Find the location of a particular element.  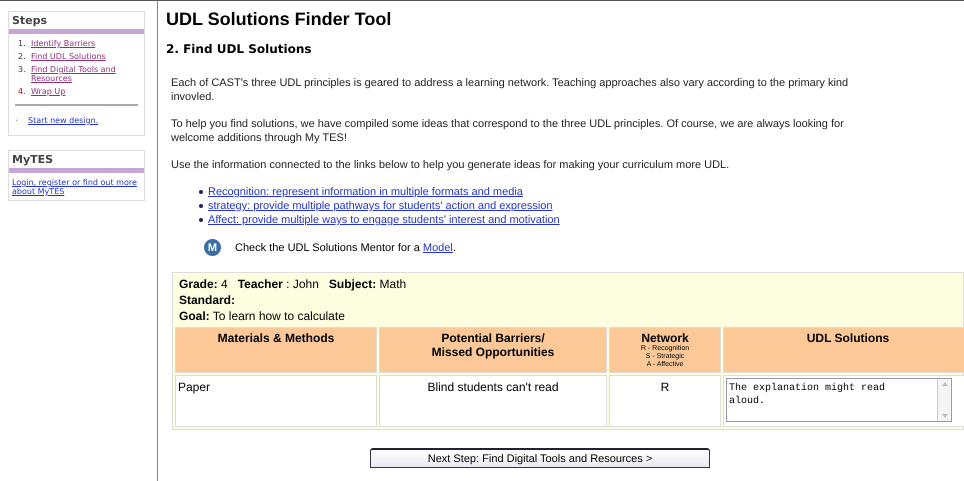

step-link: Wrap Up is located at coordinates (76, 91).